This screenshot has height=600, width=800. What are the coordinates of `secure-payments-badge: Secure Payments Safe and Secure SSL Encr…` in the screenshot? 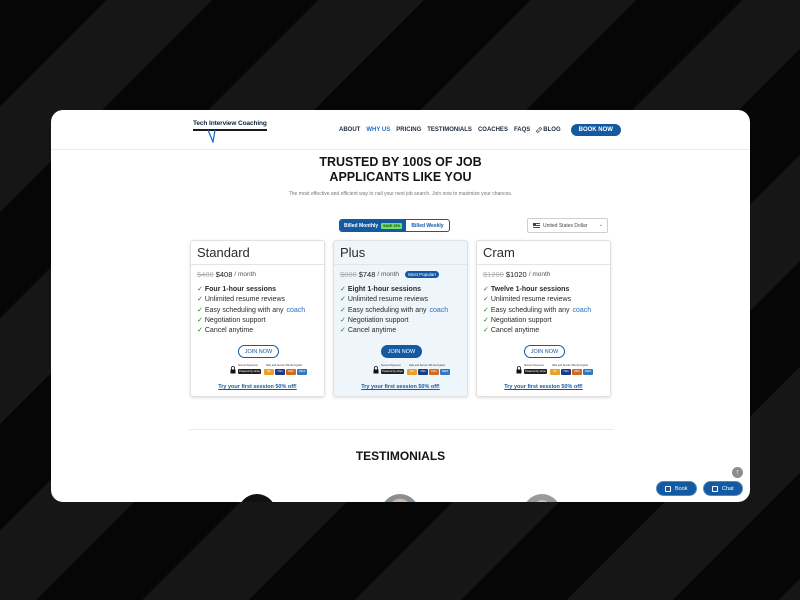 It's located at (554, 370).